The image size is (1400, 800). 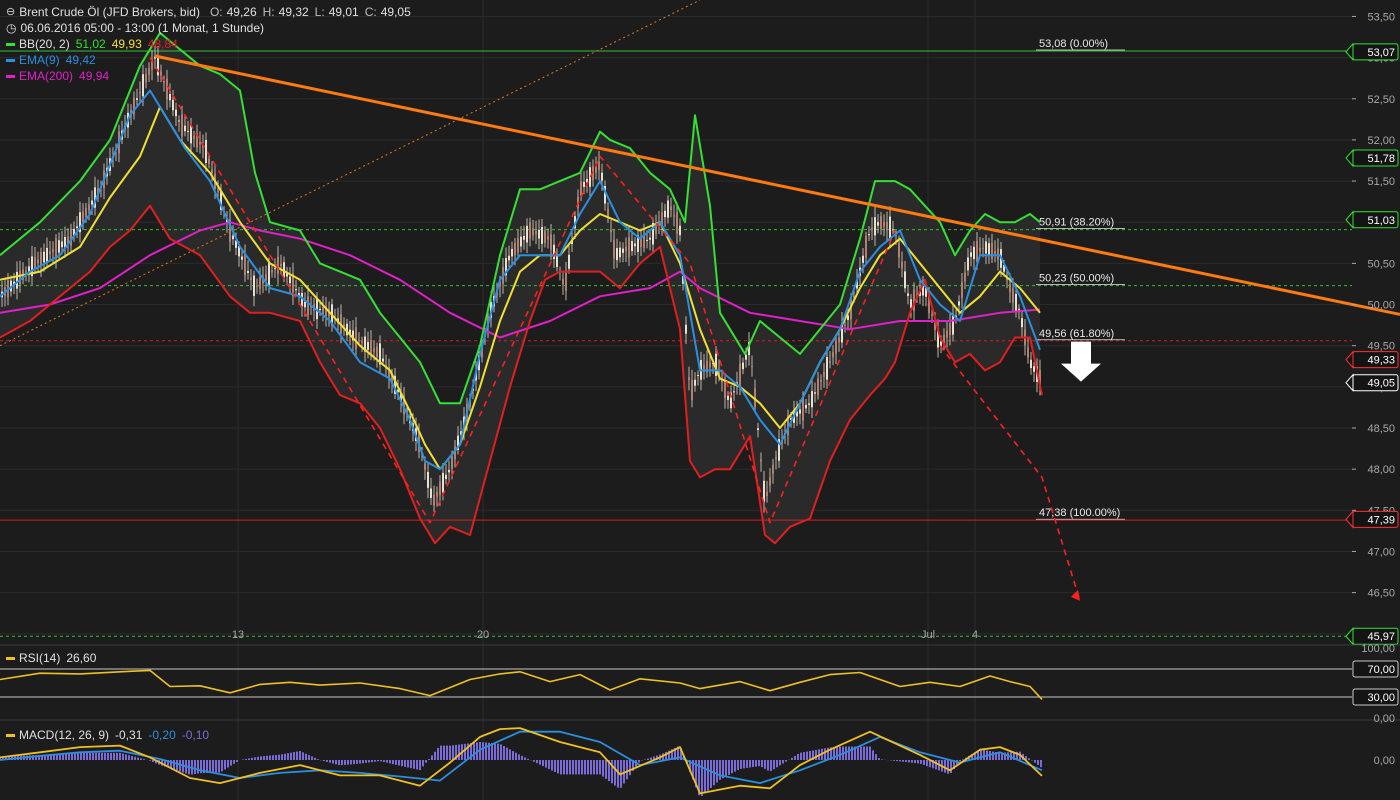 What do you see at coordinates (1381, 670) in the screenshot?
I see `rsi-axis-tick: 70,00` at bounding box center [1381, 670].